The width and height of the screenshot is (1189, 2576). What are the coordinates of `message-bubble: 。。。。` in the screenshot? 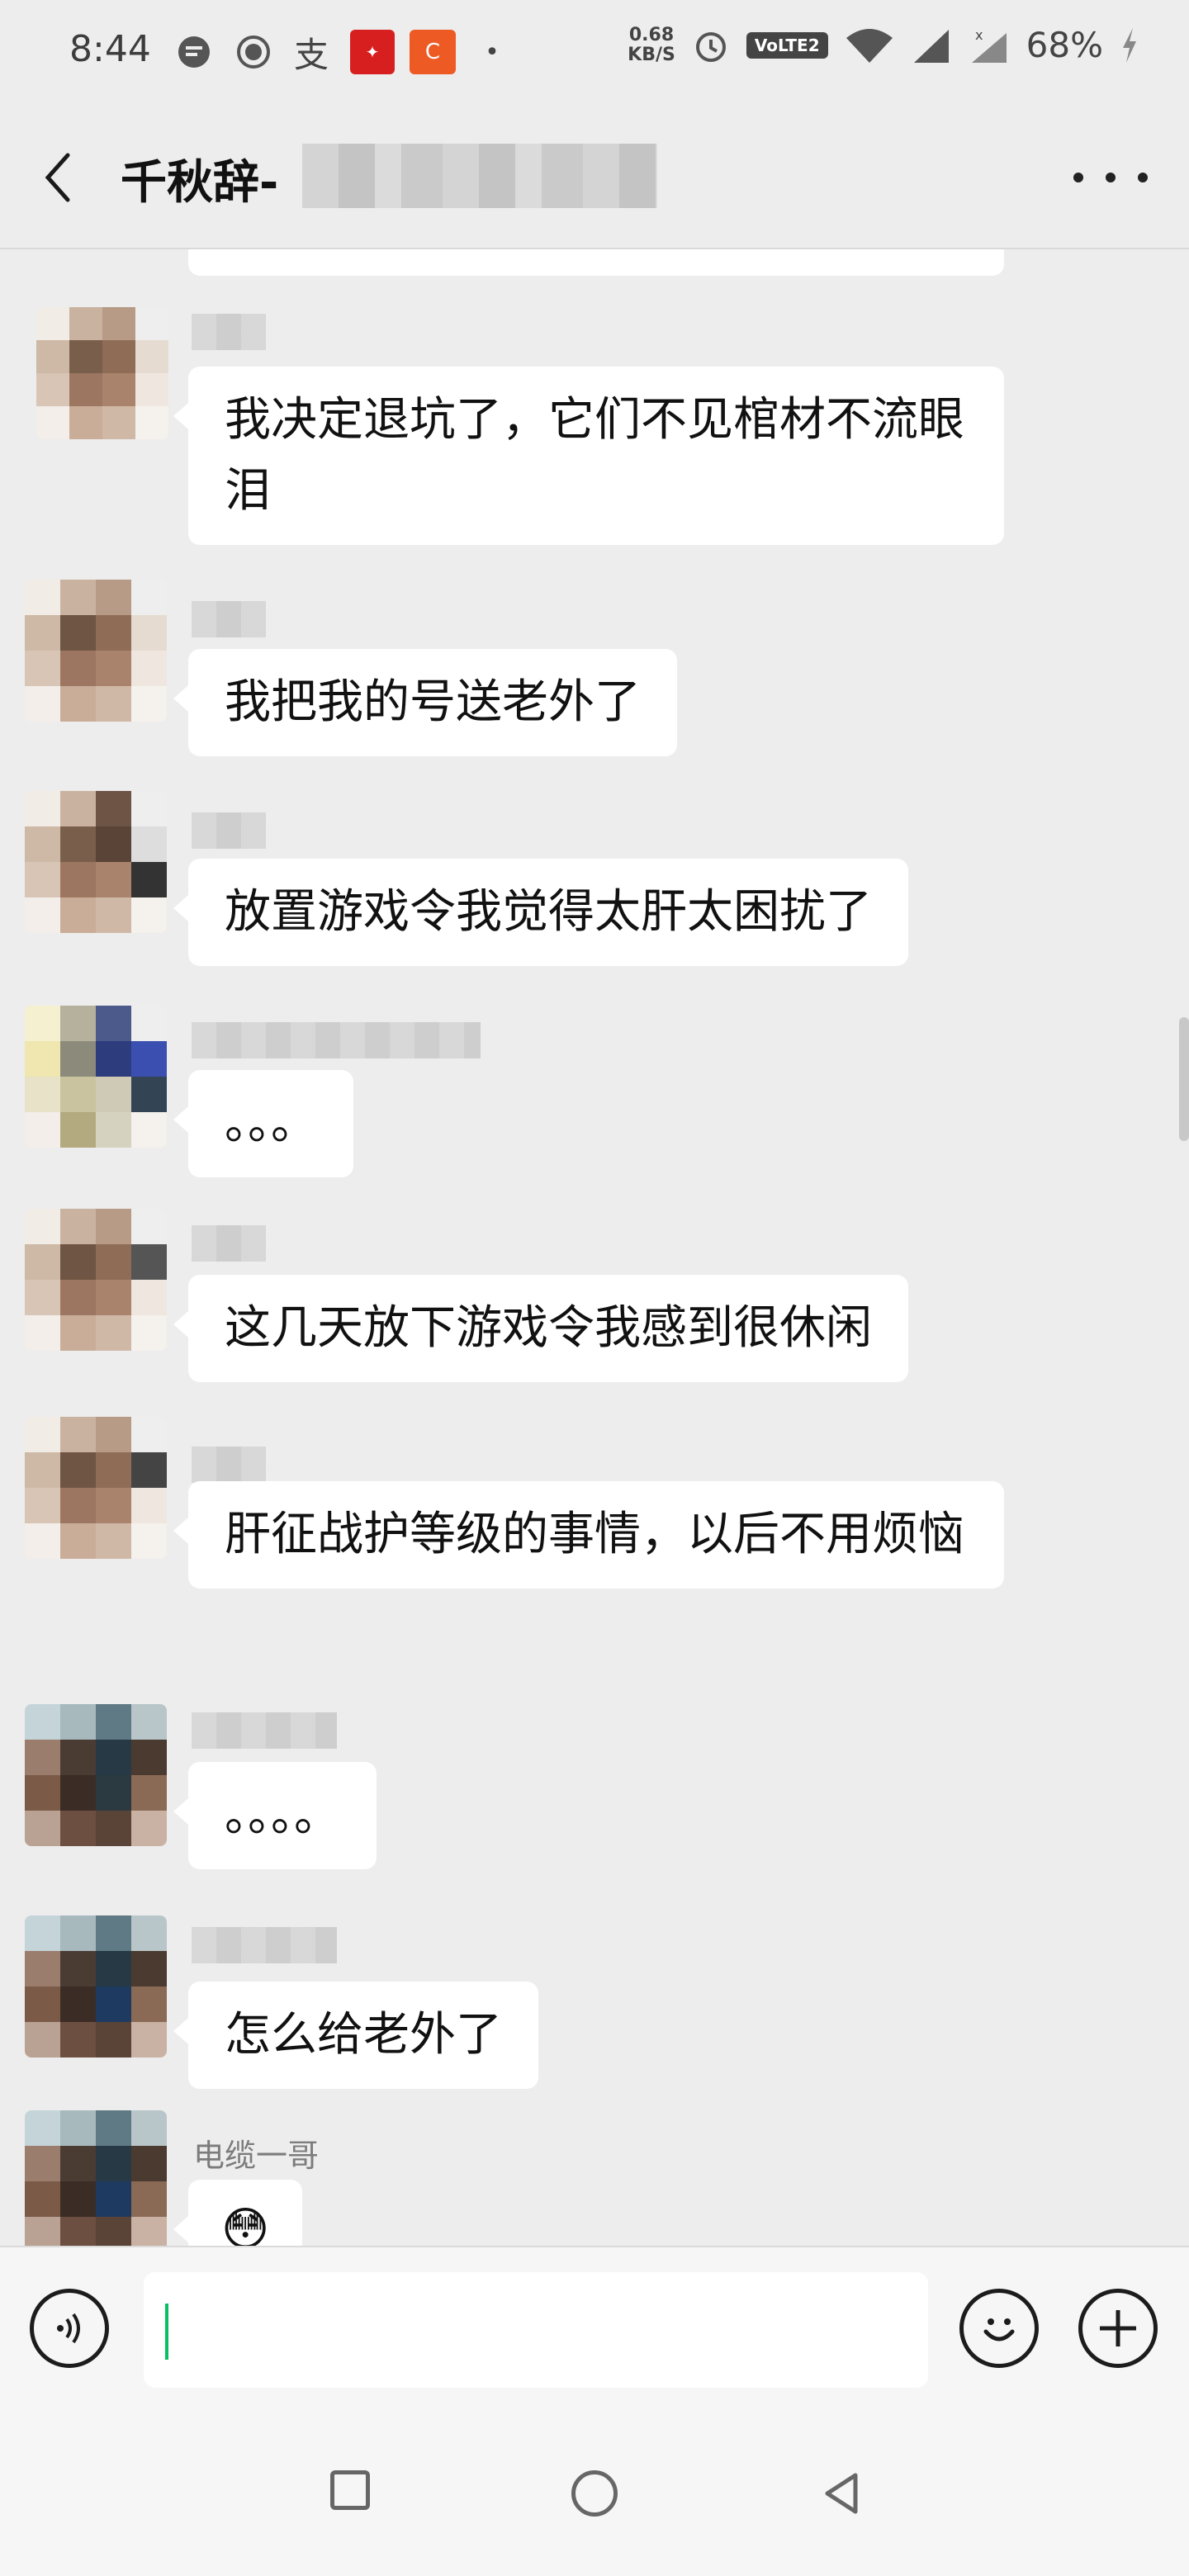 It's located at (275, 1815).